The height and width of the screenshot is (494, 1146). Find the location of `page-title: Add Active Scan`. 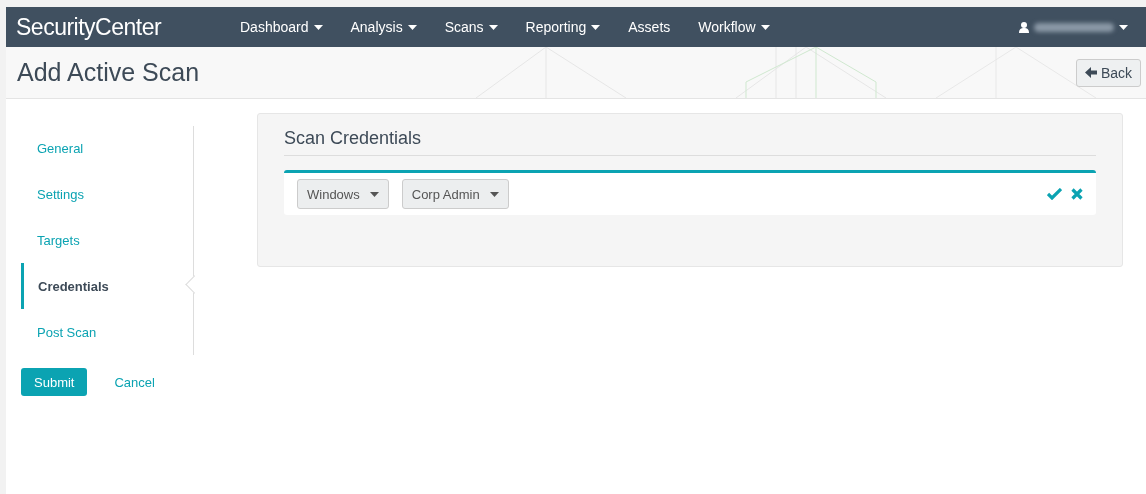

page-title: Add Active Scan is located at coordinates (108, 72).